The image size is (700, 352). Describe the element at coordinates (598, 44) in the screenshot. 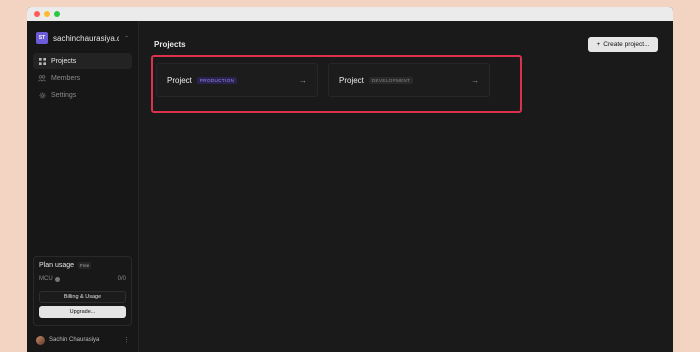

I see `plus-icon: +` at that location.